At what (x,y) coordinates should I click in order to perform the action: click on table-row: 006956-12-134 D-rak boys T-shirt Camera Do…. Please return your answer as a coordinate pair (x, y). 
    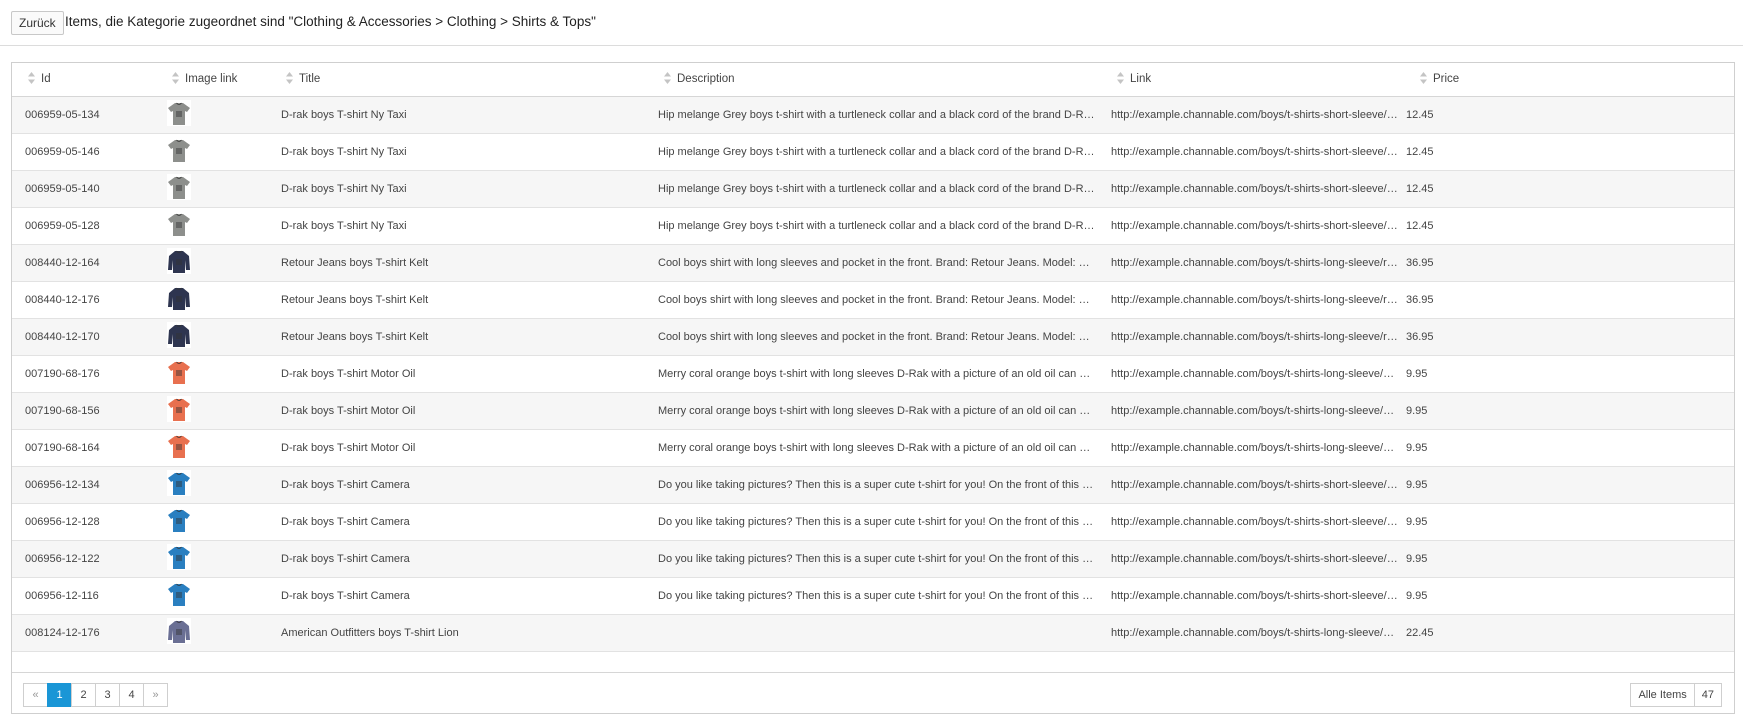
    Looking at the image, I should click on (873, 484).